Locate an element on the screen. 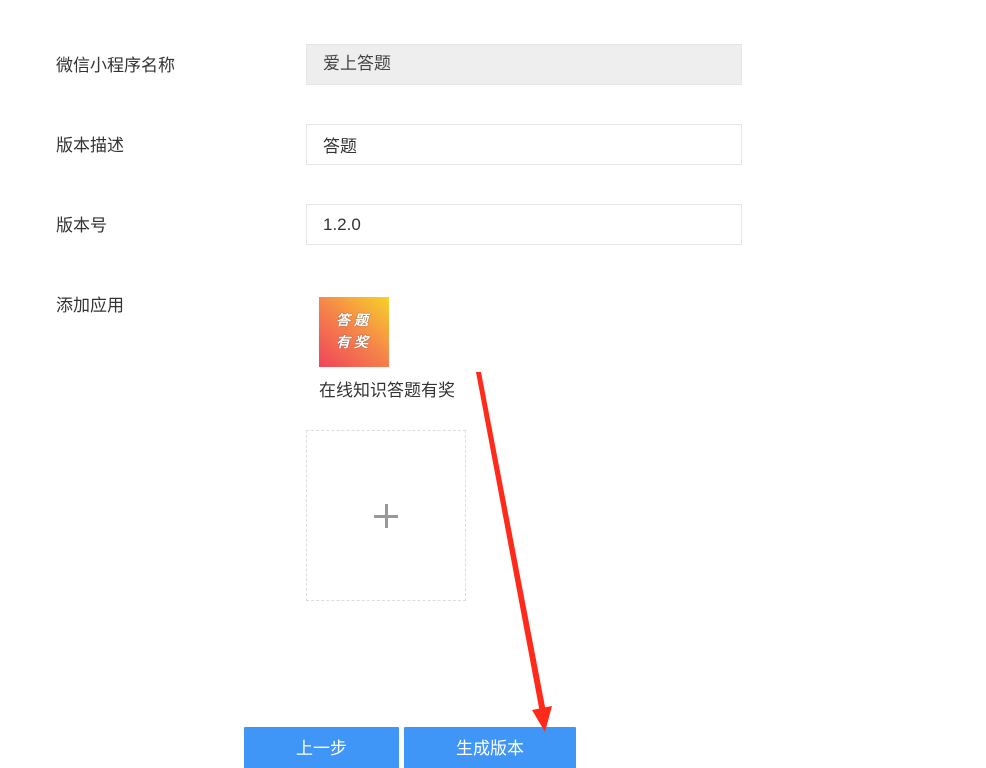  plus-icon is located at coordinates (386, 515).